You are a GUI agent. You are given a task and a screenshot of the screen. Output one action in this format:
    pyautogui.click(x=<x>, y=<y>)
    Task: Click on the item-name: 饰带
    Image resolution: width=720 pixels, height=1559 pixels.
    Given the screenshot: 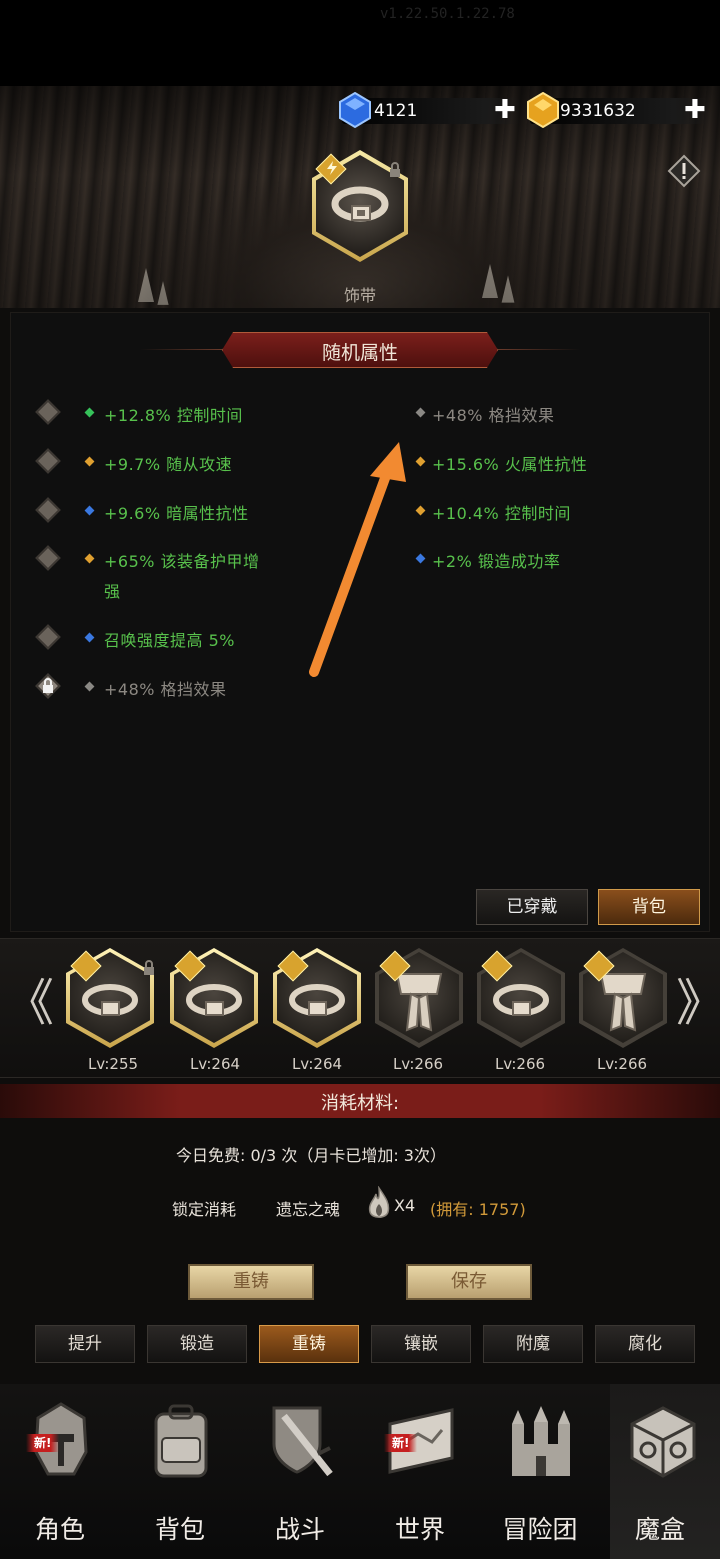 What is the action you would take?
    pyautogui.click(x=359, y=295)
    